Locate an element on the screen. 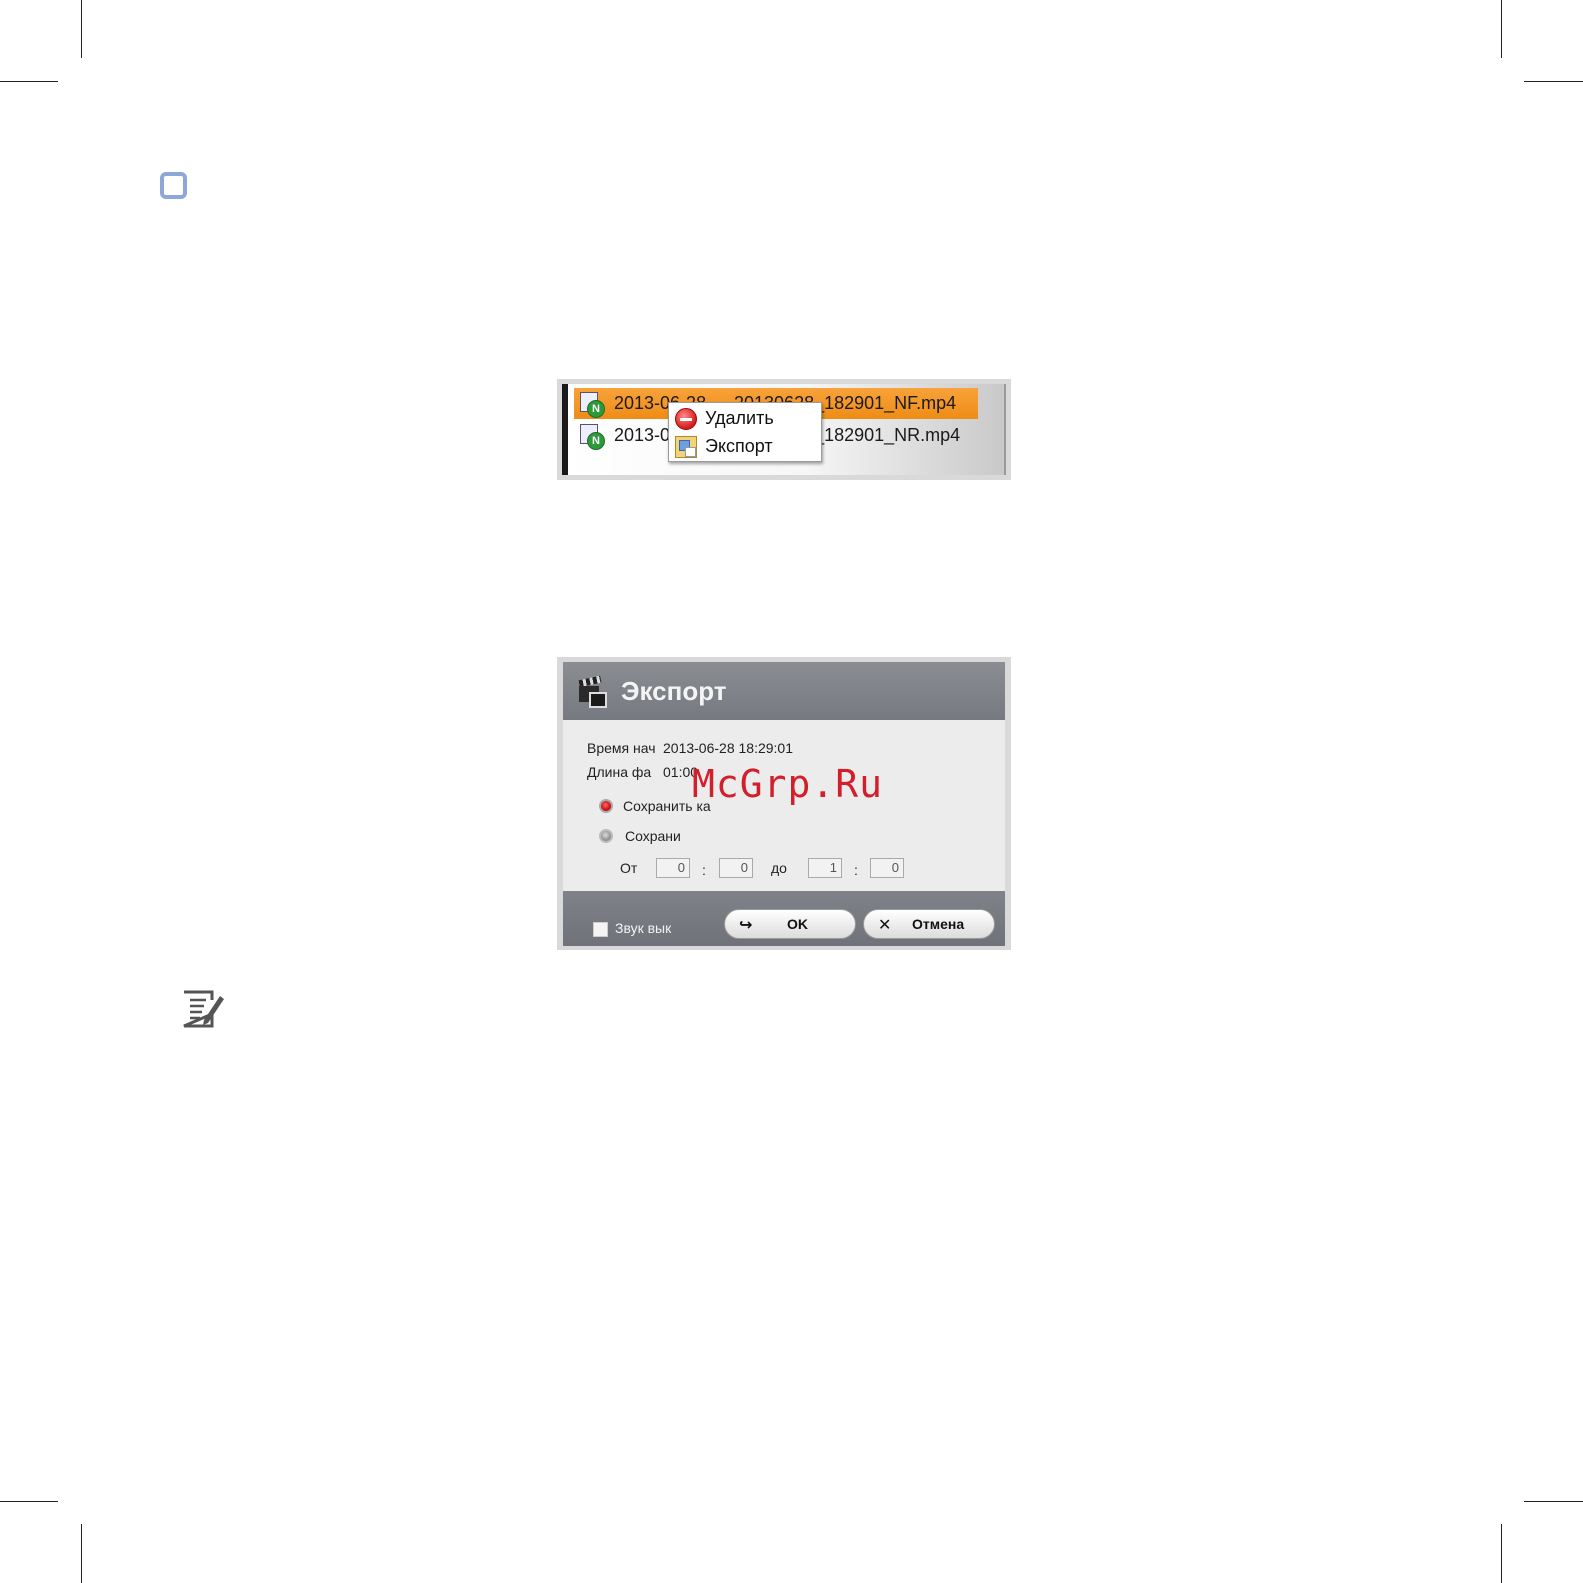  range-to-label: до is located at coordinates (779, 868).